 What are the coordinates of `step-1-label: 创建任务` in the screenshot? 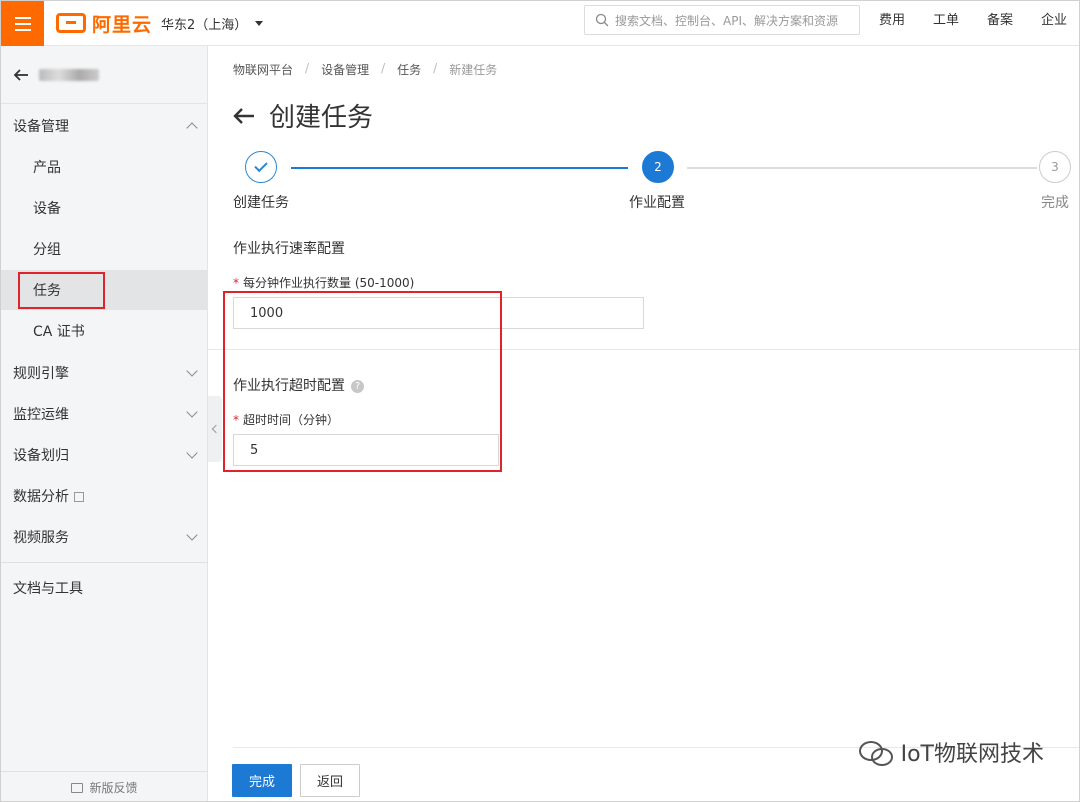 It's located at (261, 203).